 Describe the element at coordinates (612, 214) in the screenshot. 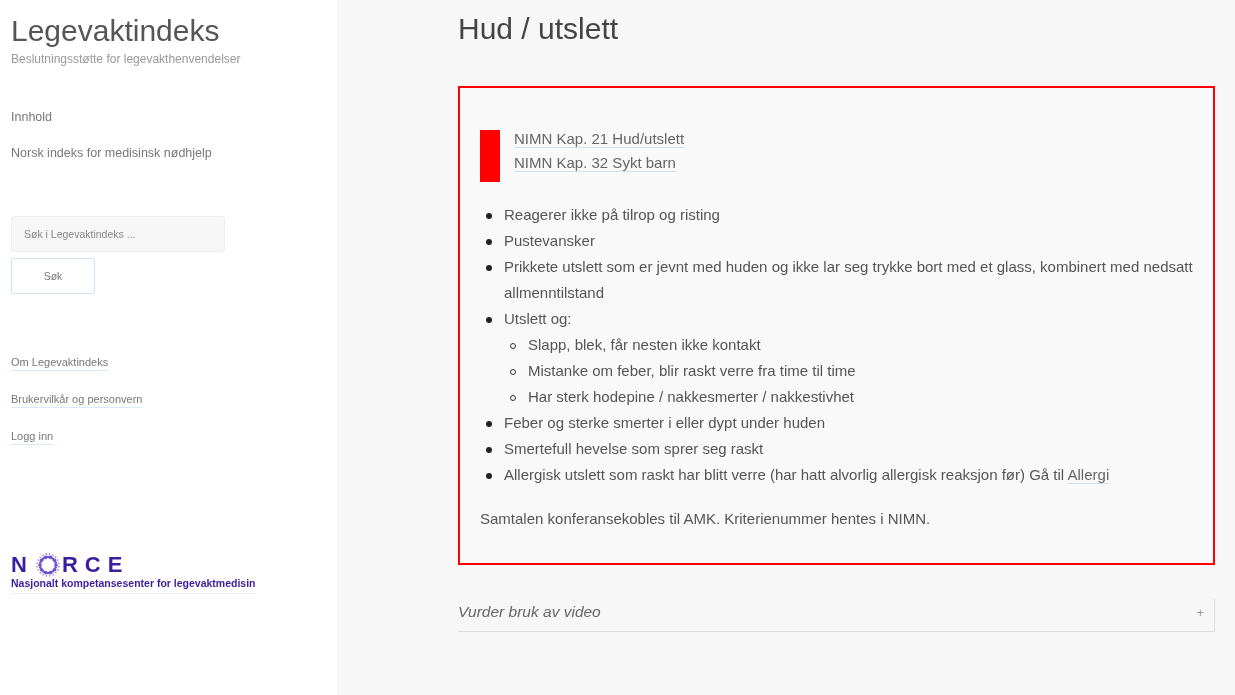

I see `criterion-text: Reagerer ikke på tilrop og risting` at that location.